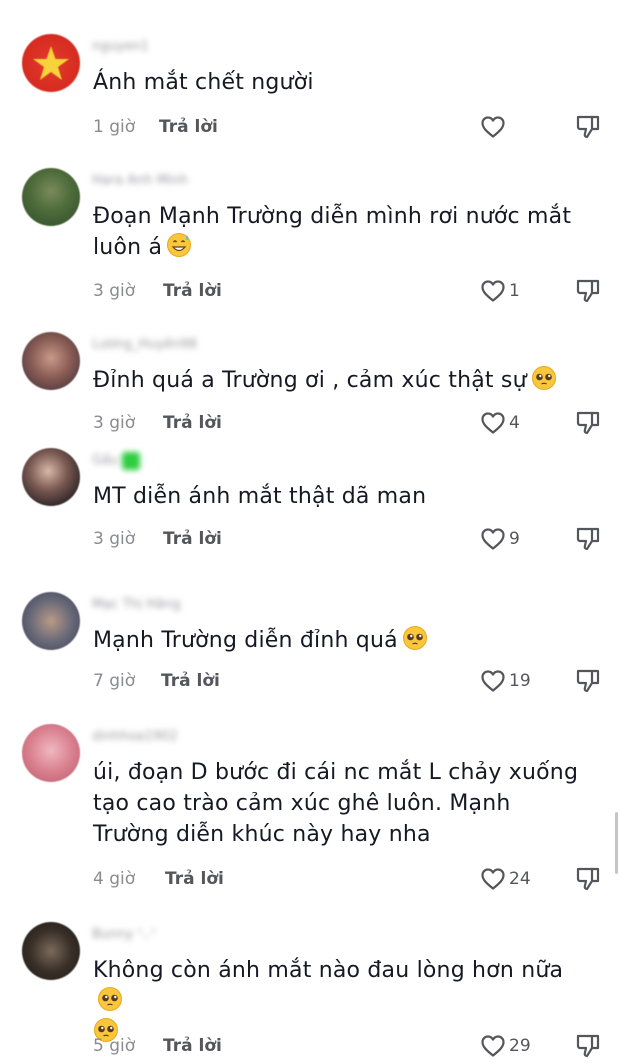 This screenshot has height=1063, width=620. Describe the element at coordinates (124, 935) in the screenshot. I see `username: Bunny ᐢ..ᐢ` at that location.